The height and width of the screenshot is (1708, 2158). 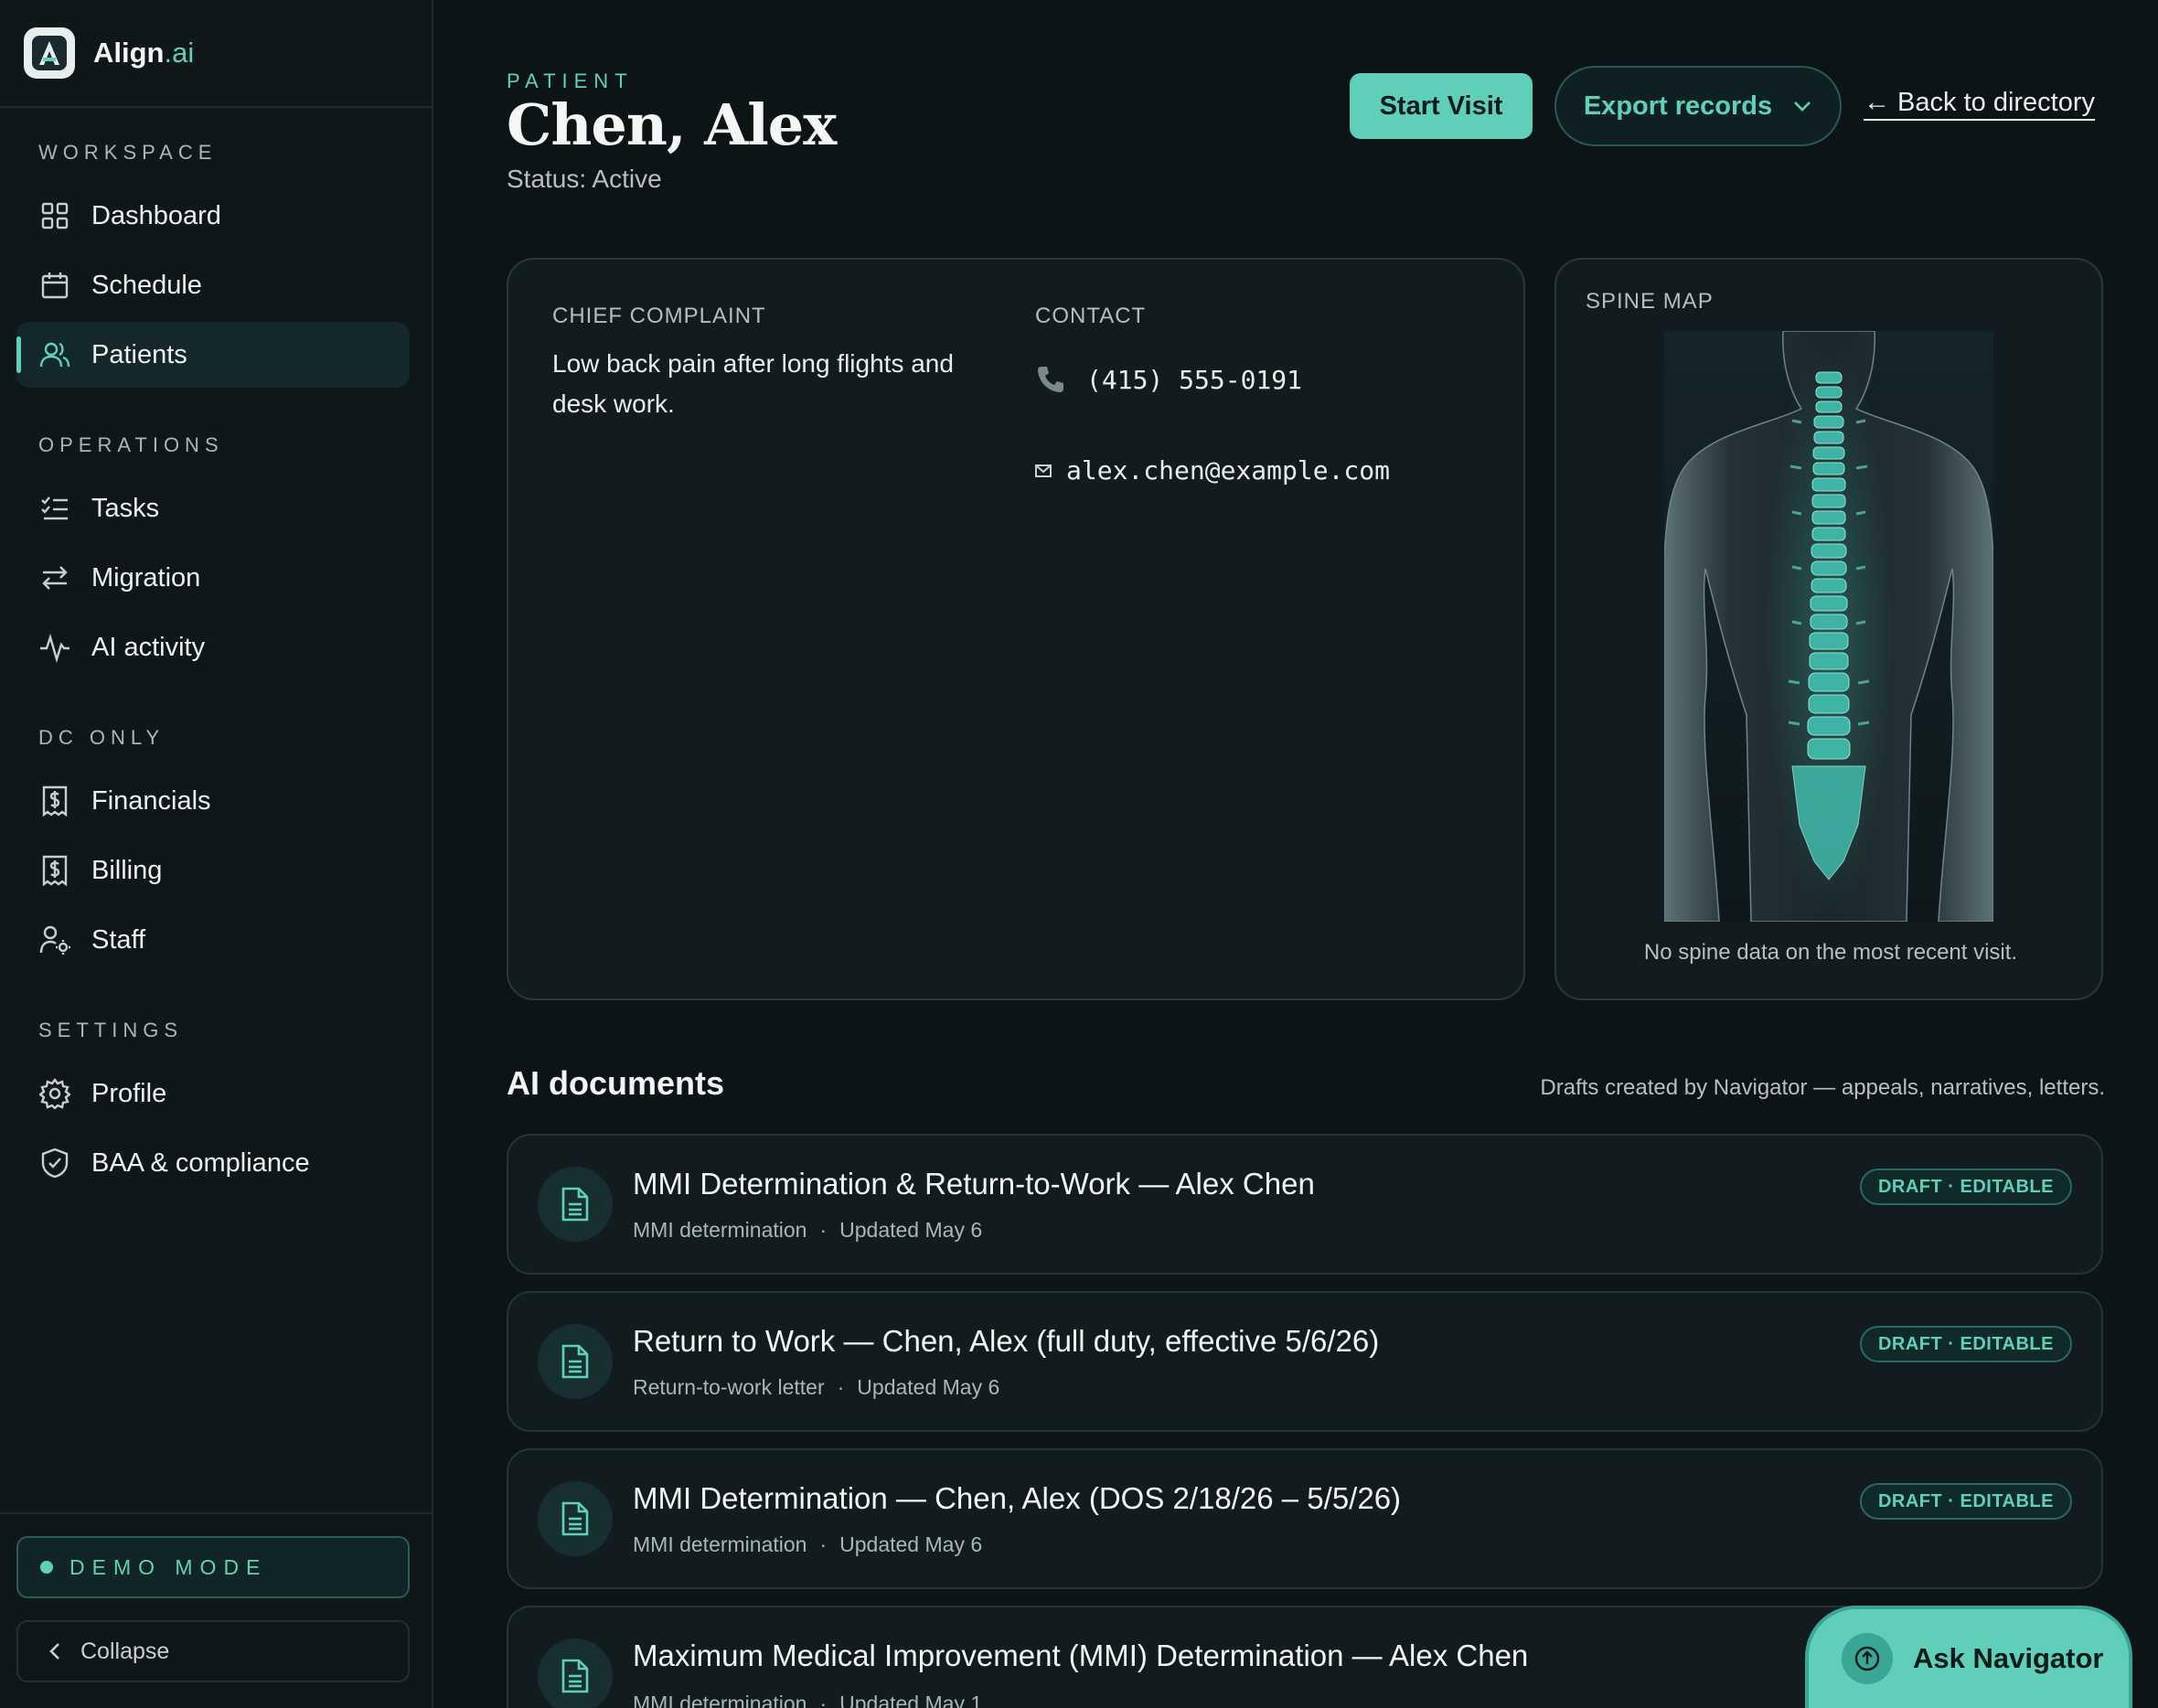 What do you see at coordinates (216, 1610) in the screenshot?
I see `sidebar-footer: DEMO MODE Collapse` at bounding box center [216, 1610].